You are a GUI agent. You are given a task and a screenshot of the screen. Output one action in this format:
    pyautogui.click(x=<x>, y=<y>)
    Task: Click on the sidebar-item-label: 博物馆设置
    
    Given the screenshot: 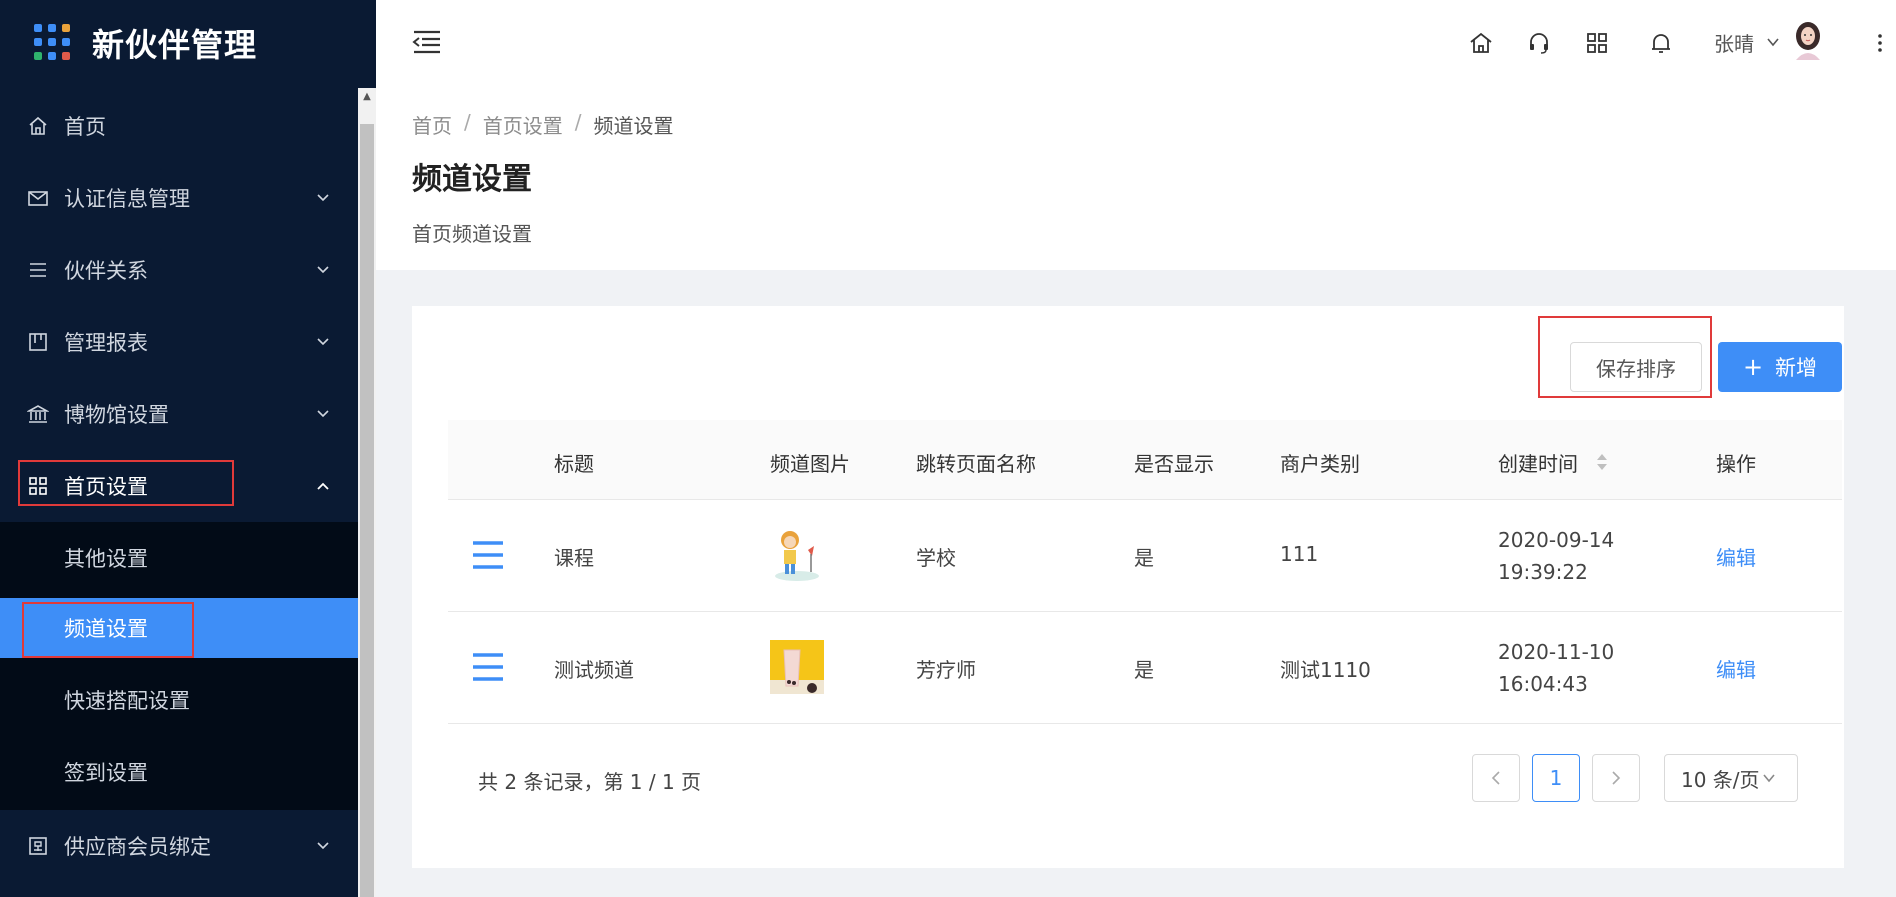 What is the action you would take?
    pyautogui.click(x=116, y=415)
    